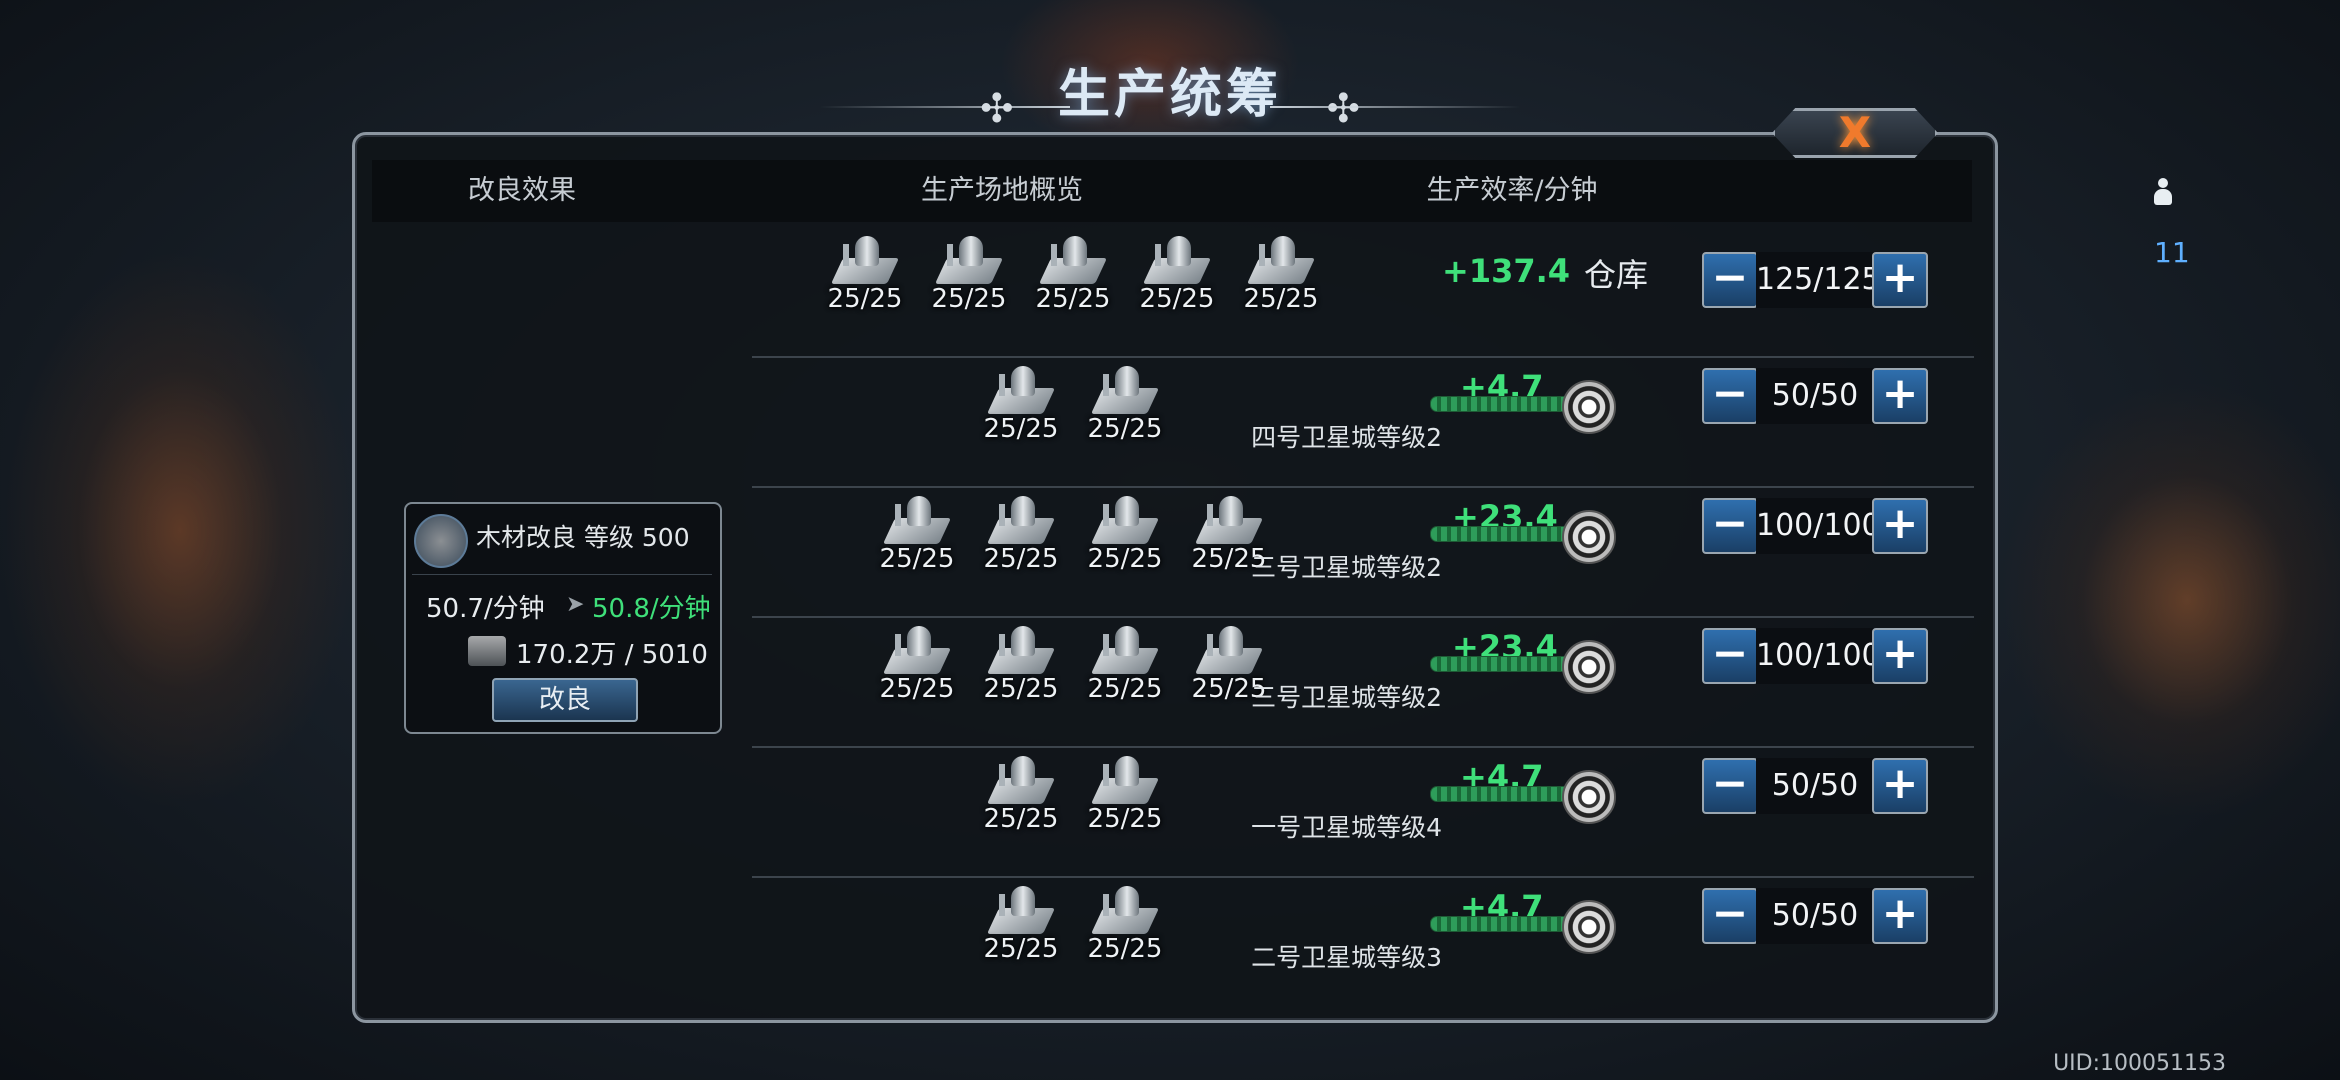 The height and width of the screenshot is (1080, 2340). I want to click on stepper-value: 125/125, so click(1818, 280).